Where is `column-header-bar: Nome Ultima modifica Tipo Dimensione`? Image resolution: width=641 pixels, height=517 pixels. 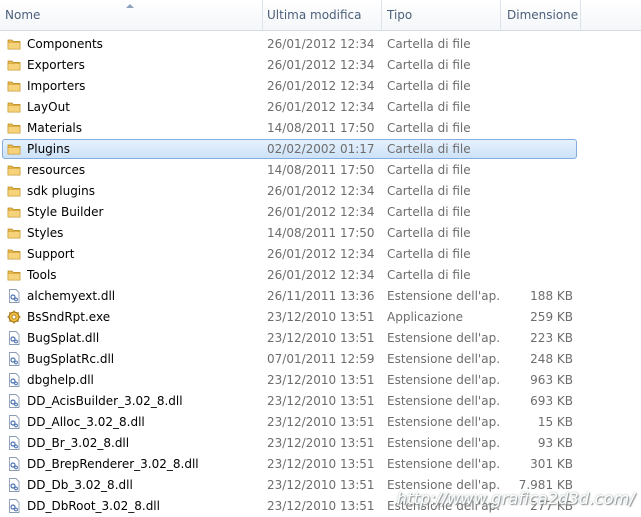 column-header-bar: Nome Ultima modifica Tipo Dimensione is located at coordinates (320, 15).